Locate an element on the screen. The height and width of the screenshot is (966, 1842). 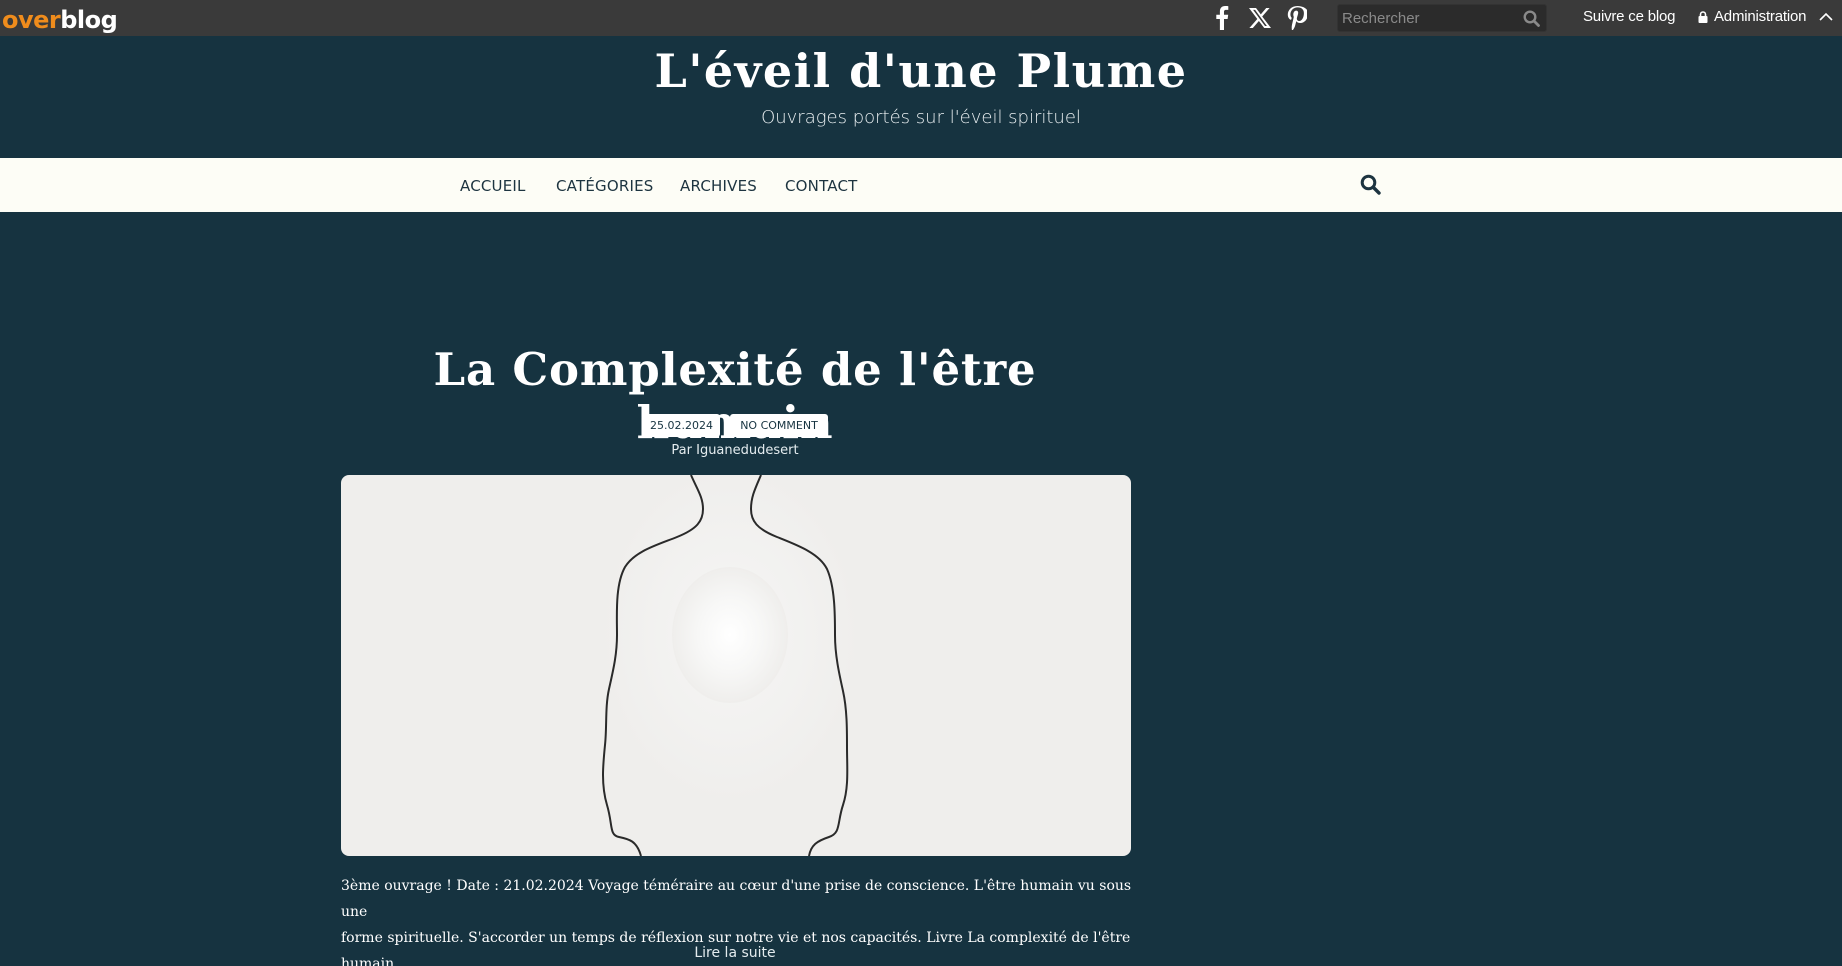
read-more-link: Lire la suite is located at coordinates (735, 953).